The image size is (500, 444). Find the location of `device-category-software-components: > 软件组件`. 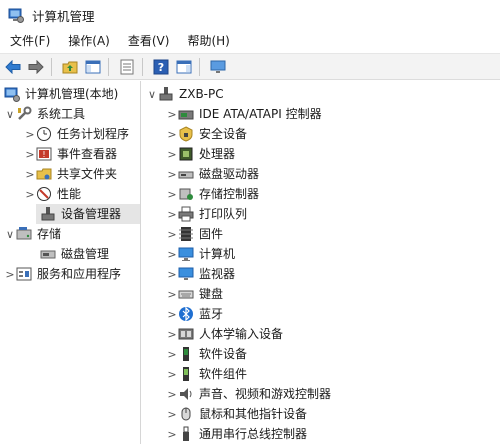

device-category-software-components: > 软件组件 is located at coordinates (206, 374).